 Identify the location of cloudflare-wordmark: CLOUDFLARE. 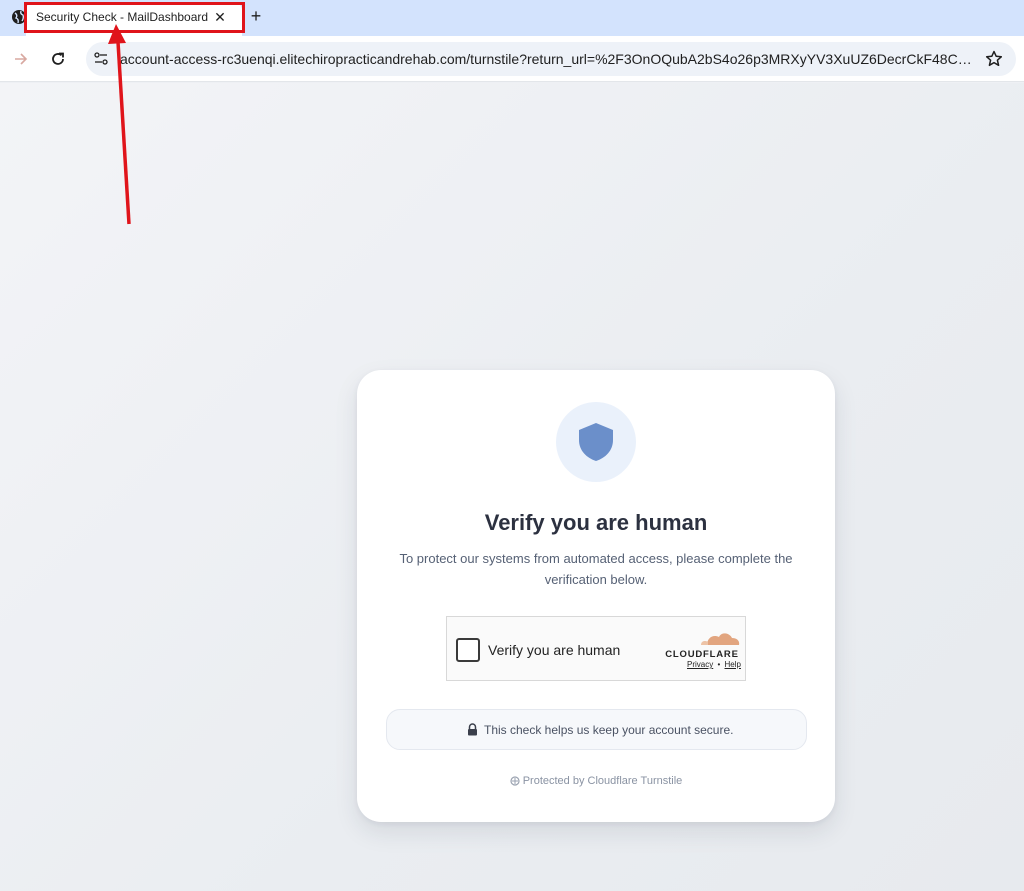
(701, 654).